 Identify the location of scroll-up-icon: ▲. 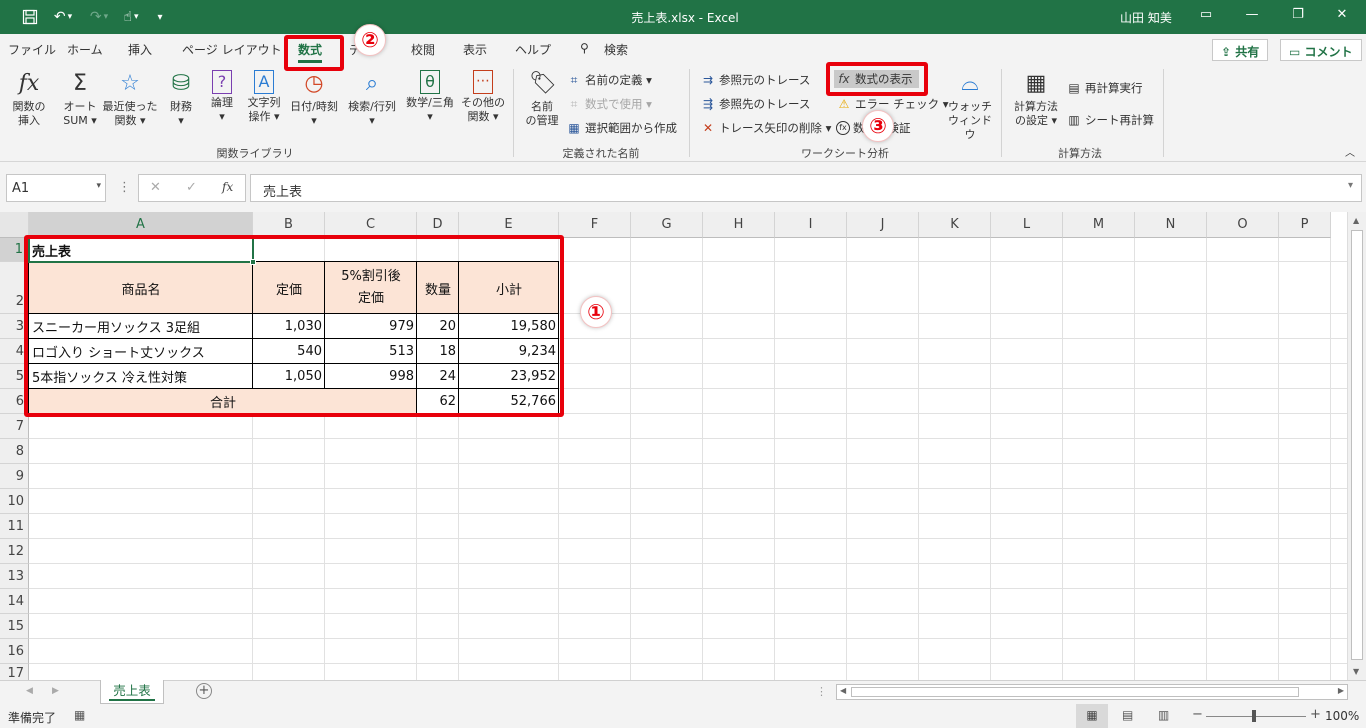
(1356, 220).